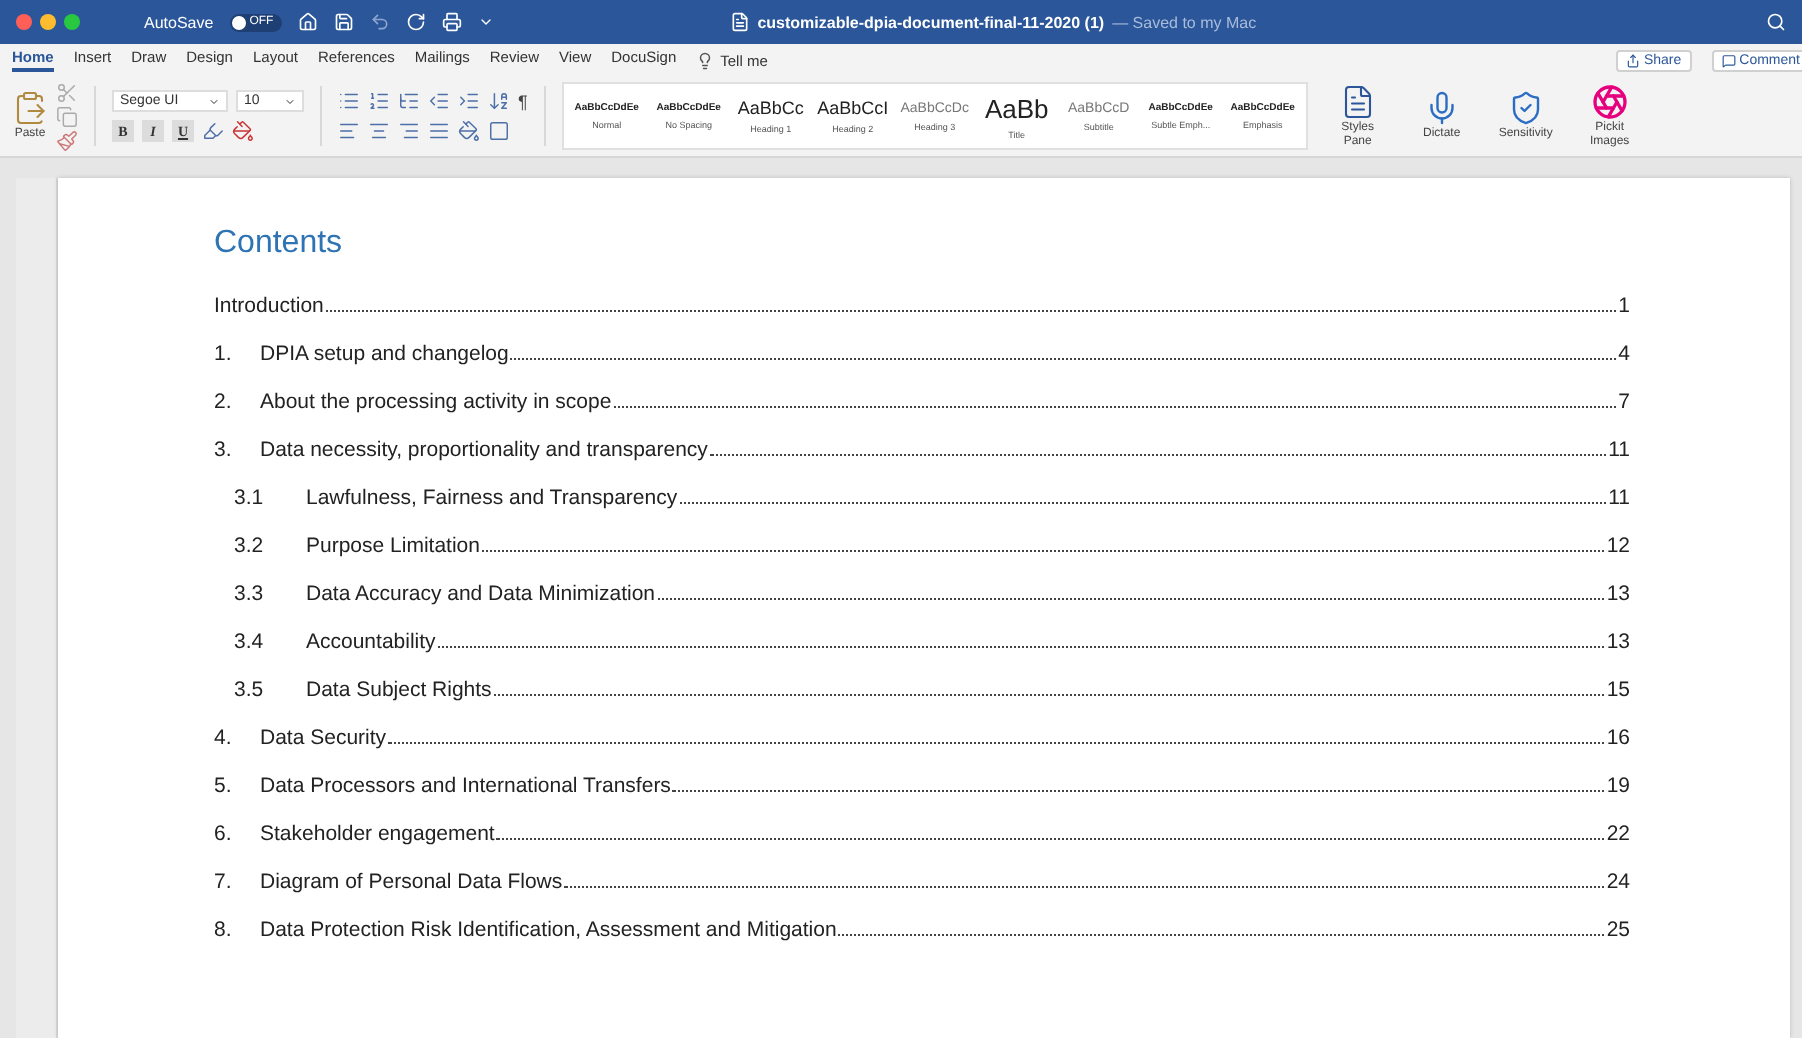 The height and width of the screenshot is (1038, 1802). Describe the element at coordinates (384, 354) in the screenshot. I see `toc-entry-title: DPIA setup and changelog` at that location.